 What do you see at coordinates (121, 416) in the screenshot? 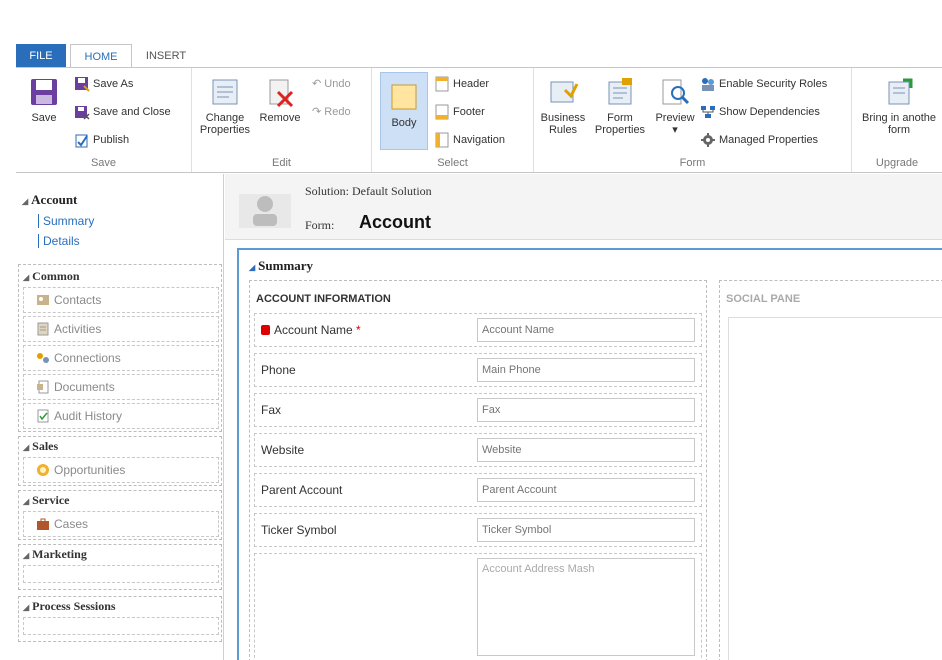
I see `nav-item-audit-history: Audit History` at bounding box center [121, 416].